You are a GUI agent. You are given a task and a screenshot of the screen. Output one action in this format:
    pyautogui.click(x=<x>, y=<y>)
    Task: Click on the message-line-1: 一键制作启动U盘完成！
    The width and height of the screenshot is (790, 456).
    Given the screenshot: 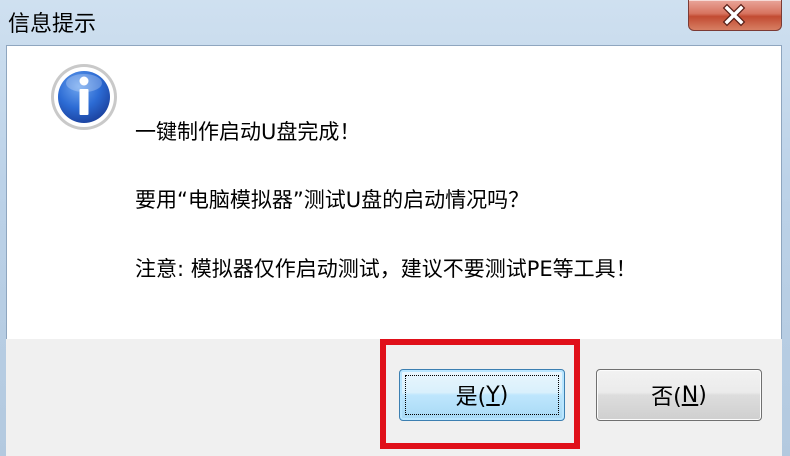 What is the action you would take?
    pyautogui.click(x=248, y=132)
    